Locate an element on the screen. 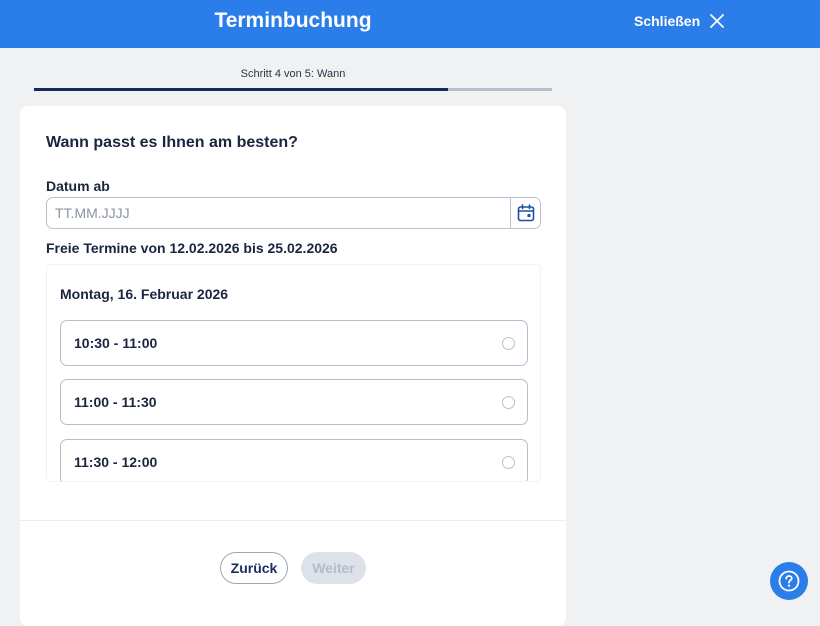 This screenshot has width=820, height=626. date-label: Datum ab is located at coordinates (78, 186).